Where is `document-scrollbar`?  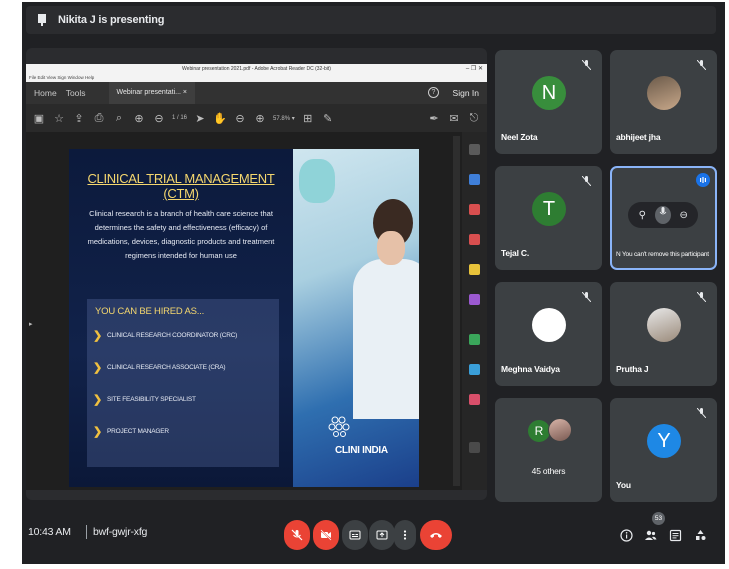
document-scrollbar is located at coordinates (456, 311).